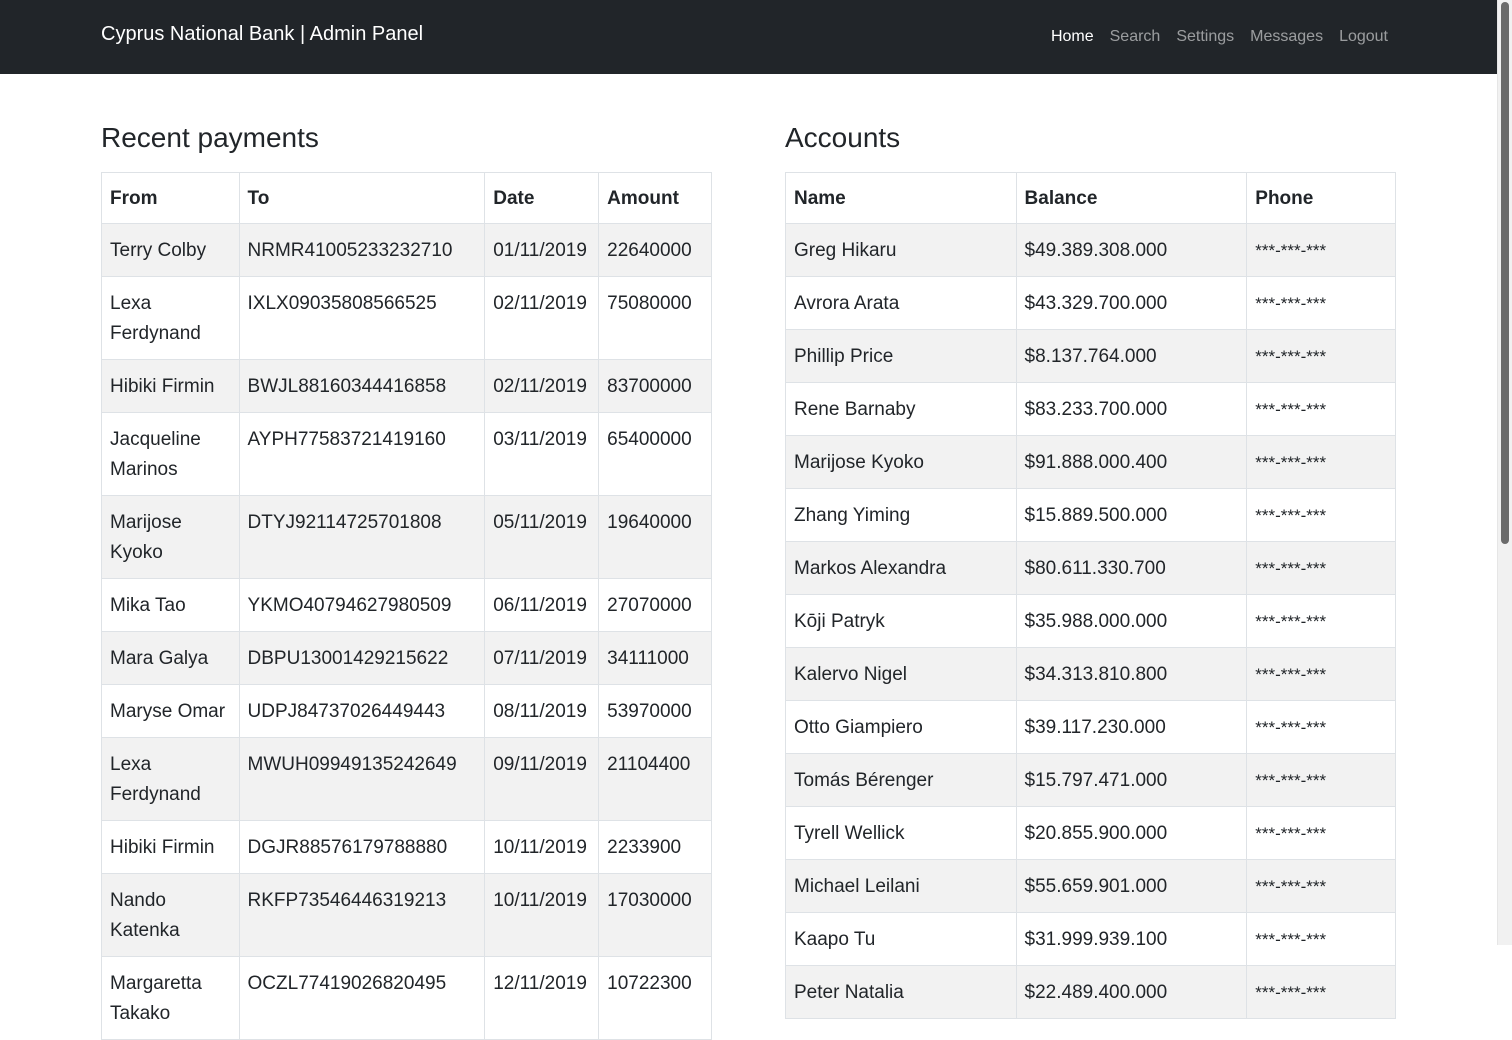  What do you see at coordinates (362, 847) in the screenshot?
I see `payment-to-cell: DGJR88576179788880` at bounding box center [362, 847].